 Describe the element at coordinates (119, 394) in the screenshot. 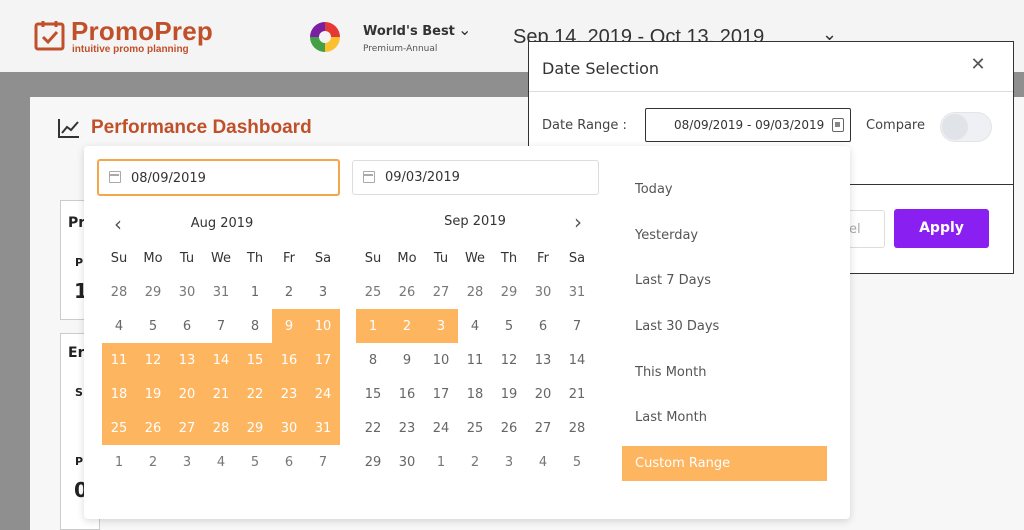

I see `calendar-day-selected: 18` at that location.